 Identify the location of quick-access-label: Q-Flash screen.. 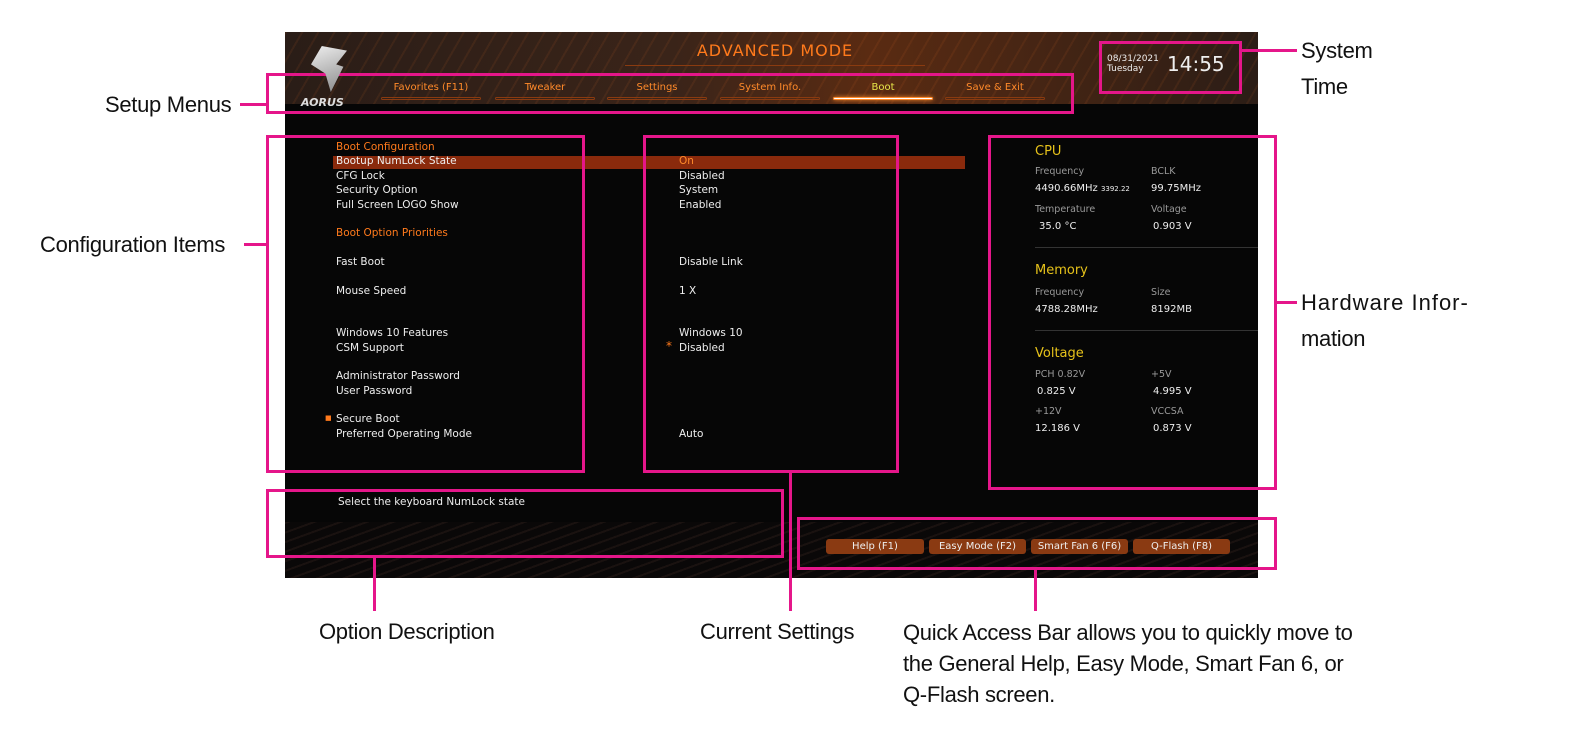
(979, 694).